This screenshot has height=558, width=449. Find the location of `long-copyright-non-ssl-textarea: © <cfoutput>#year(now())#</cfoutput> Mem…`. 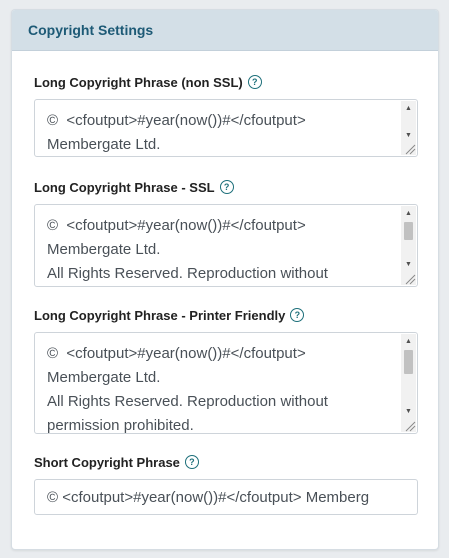

long-copyright-non-ssl-textarea: © <cfoutput>#year(now())#</cfoutput> Mem… is located at coordinates (226, 128).